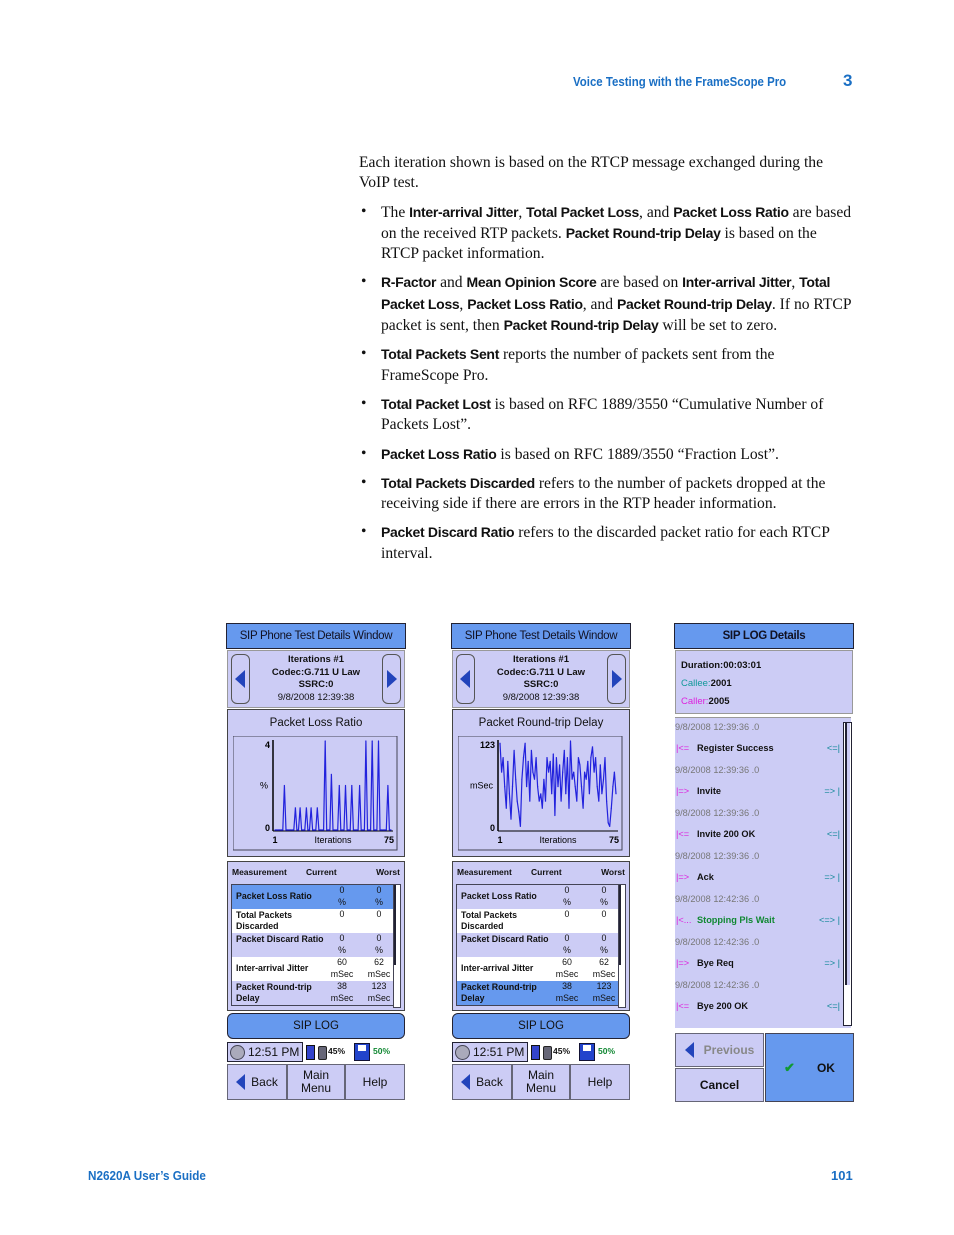 This screenshot has width=954, height=1235. I want to click on back-label: Back, so click(264, 1081).